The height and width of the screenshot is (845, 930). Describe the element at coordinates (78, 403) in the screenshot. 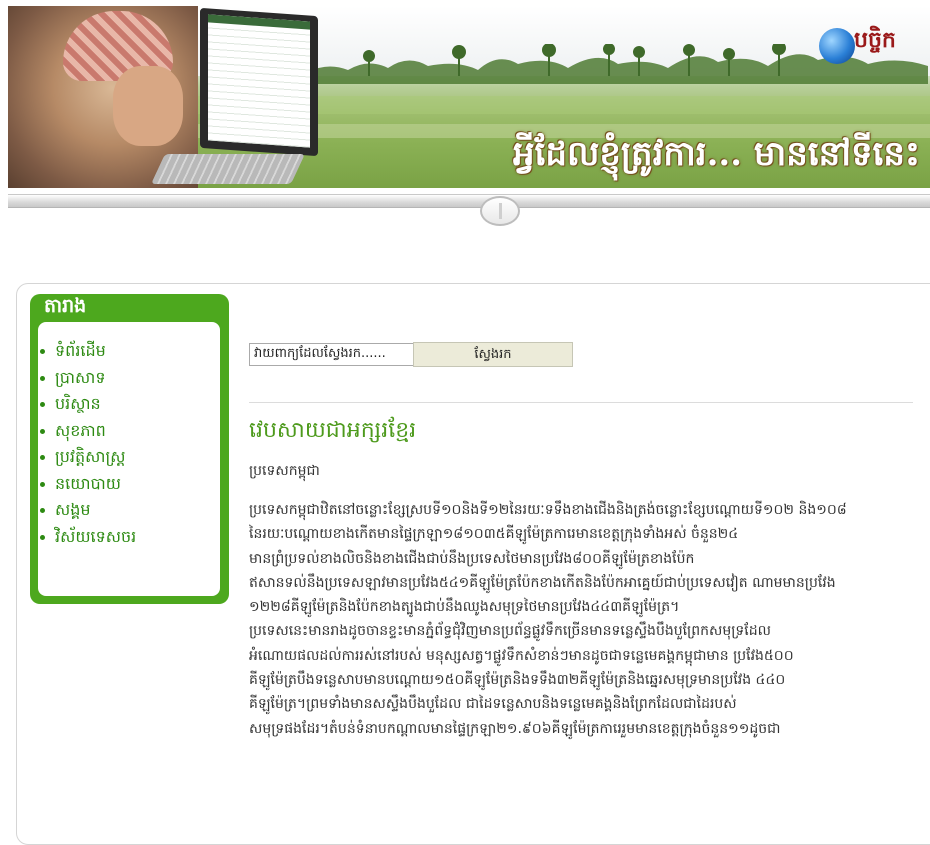

I see `sidebar-item-label: បរិស្ថាន` at that location.